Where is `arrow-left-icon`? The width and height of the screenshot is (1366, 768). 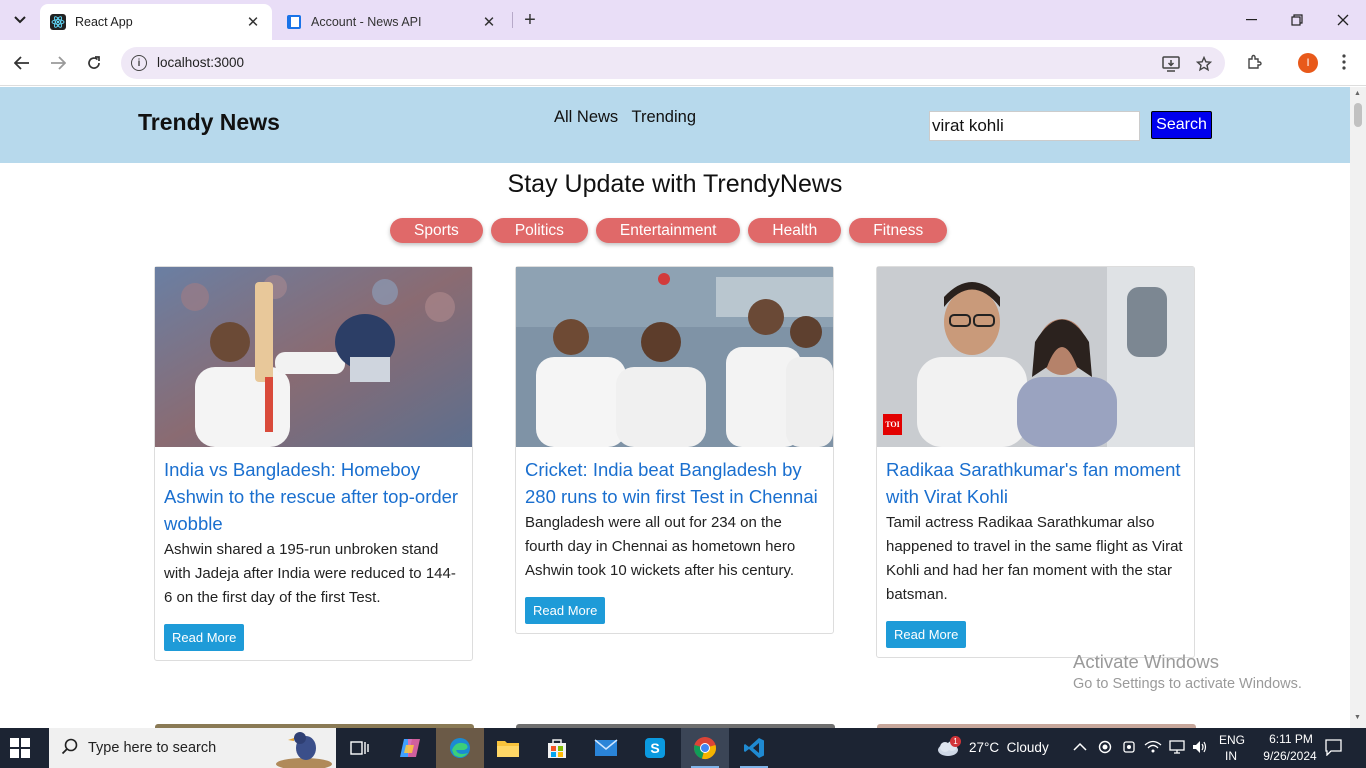
arrow-left-icon is located at coordinates (21, 63).